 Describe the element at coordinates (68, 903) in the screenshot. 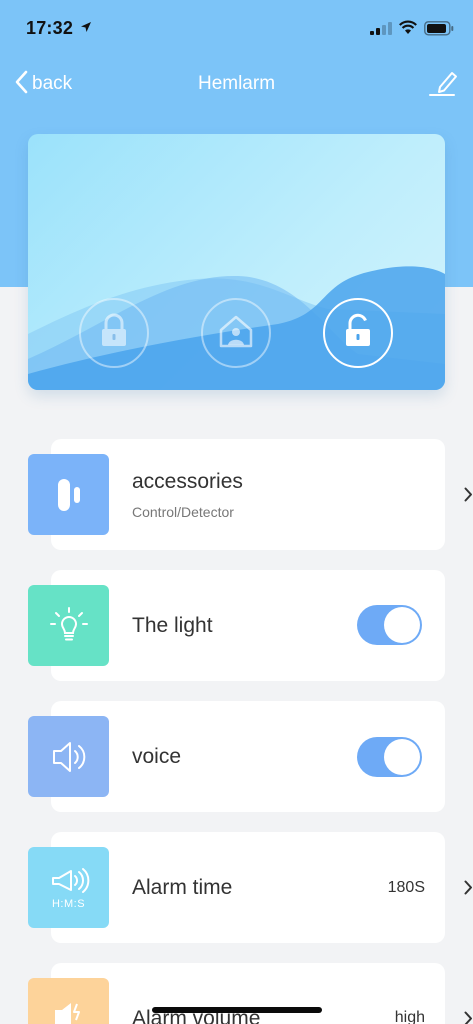

I see `alarm-time-icon-caption: H:M:S` at that location.